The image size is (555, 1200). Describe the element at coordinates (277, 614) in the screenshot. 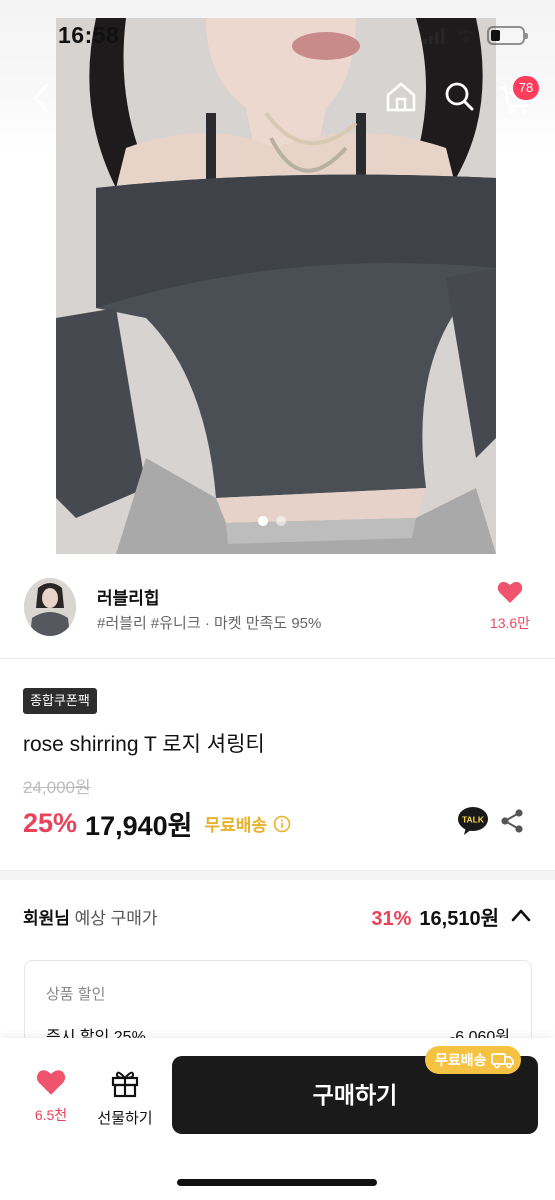

I see `seller-row: 러블리힙 #러블리 #유니크 · 마켓 만족도 95% 13.6만` at that location.